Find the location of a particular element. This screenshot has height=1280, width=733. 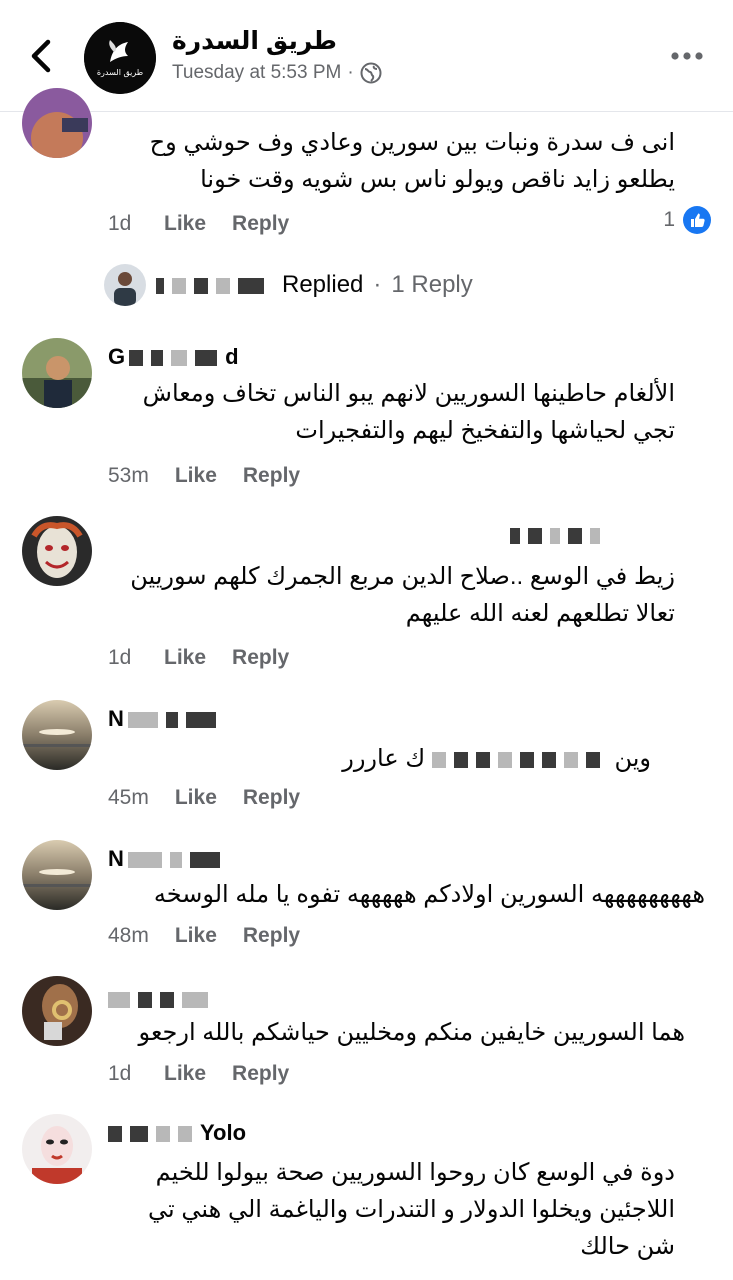

globe-icon is located at coordinates (371, 73).